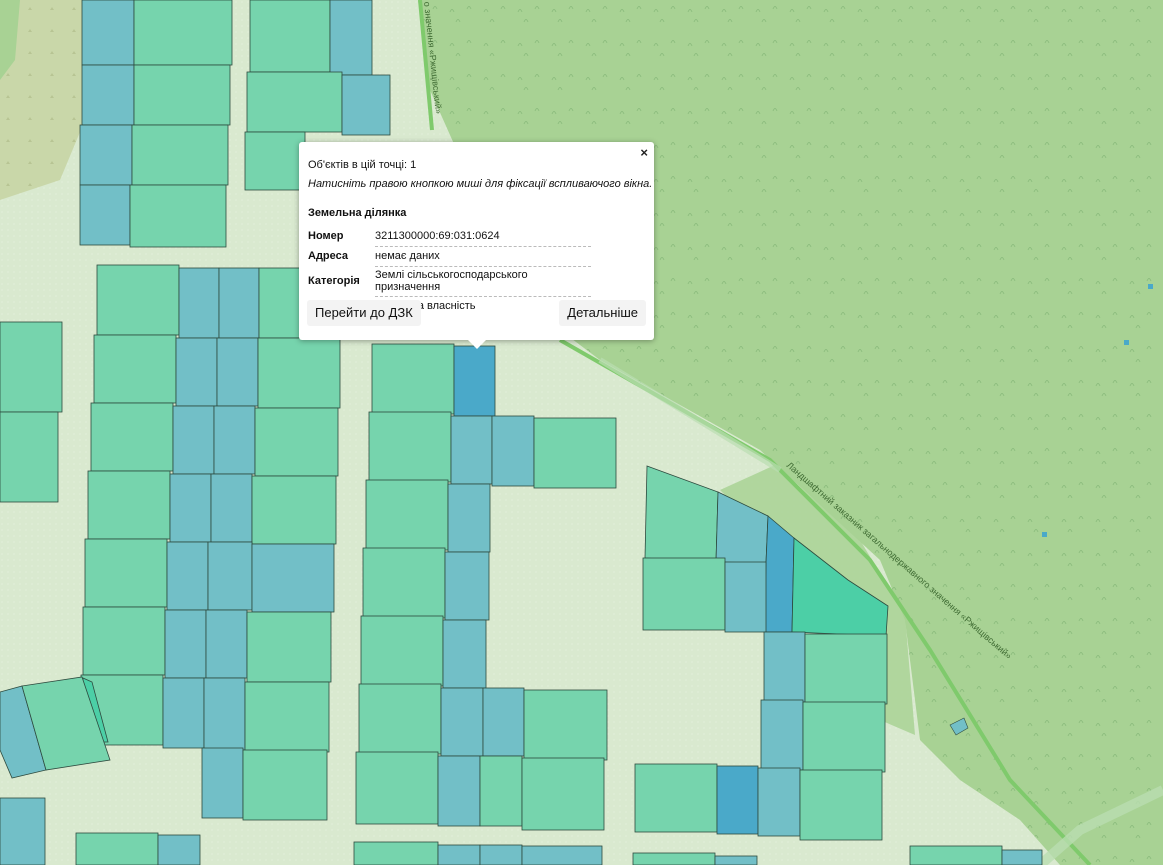 The height and width of the screenshot is (865, 1163). Describe the element at coordinates (483, 281) in the screenshot. I see `attr-value: Землі сільськогосподарського призначення` at that location.